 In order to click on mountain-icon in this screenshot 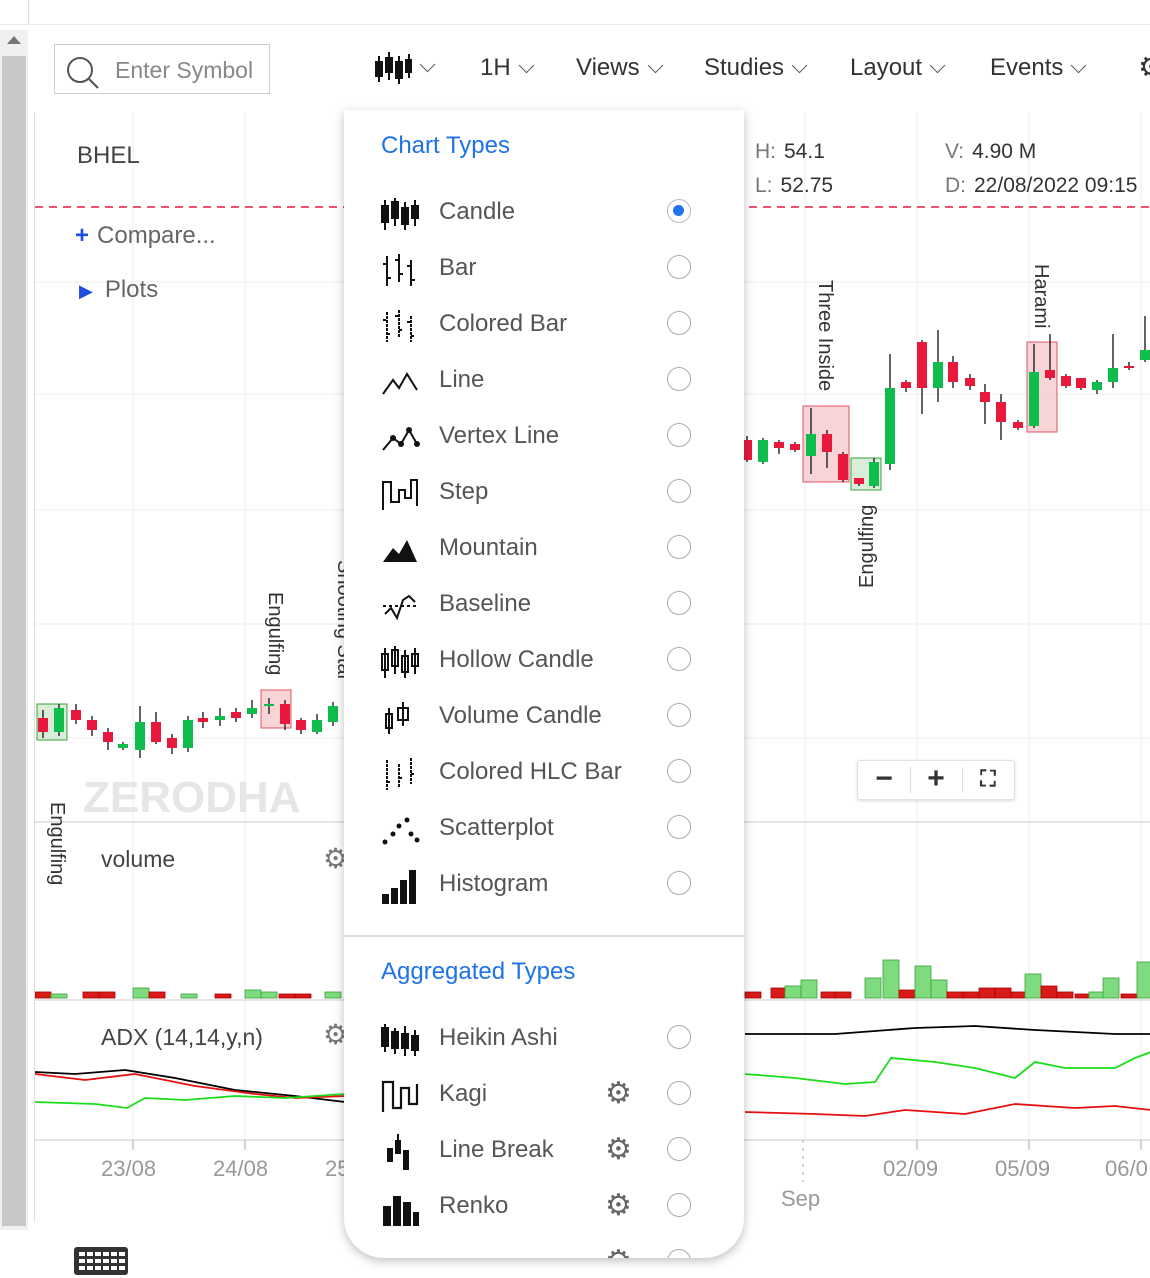, I will do `click(400, 551)`.